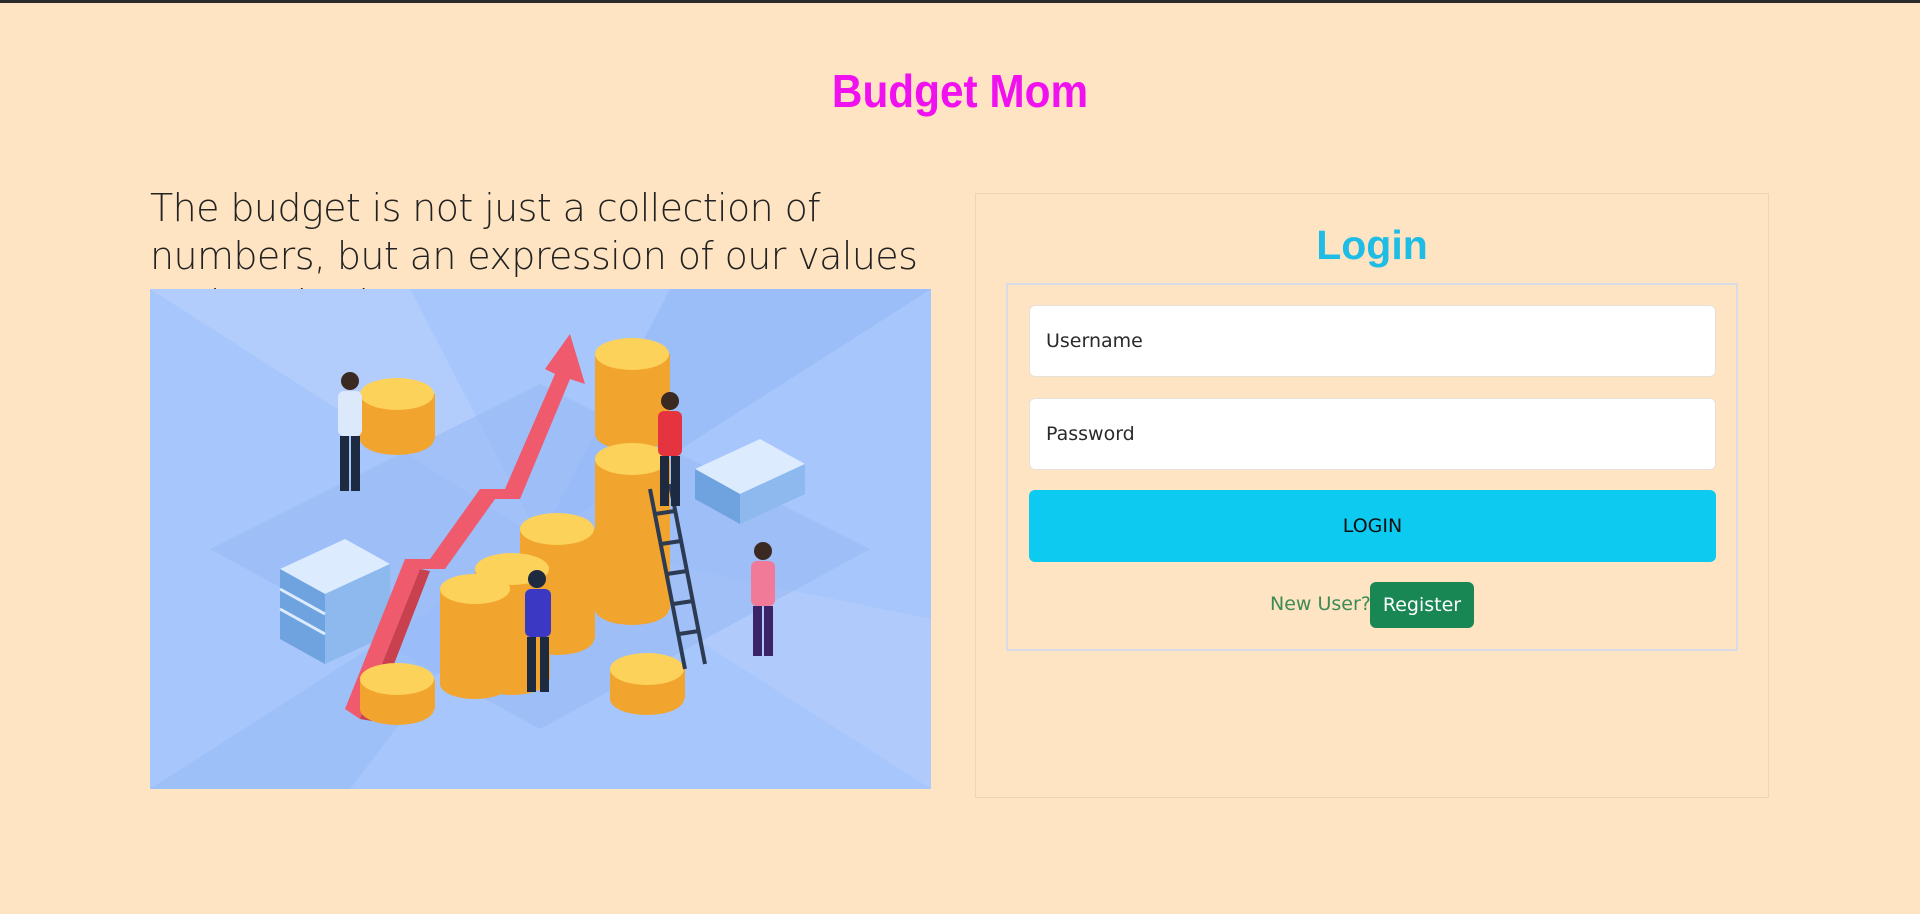 This screenshot has width=1920, height=914. Describe the element at coordinates (1372, 526) in the screenshot. I see `login-button: LOGIN` at that location.